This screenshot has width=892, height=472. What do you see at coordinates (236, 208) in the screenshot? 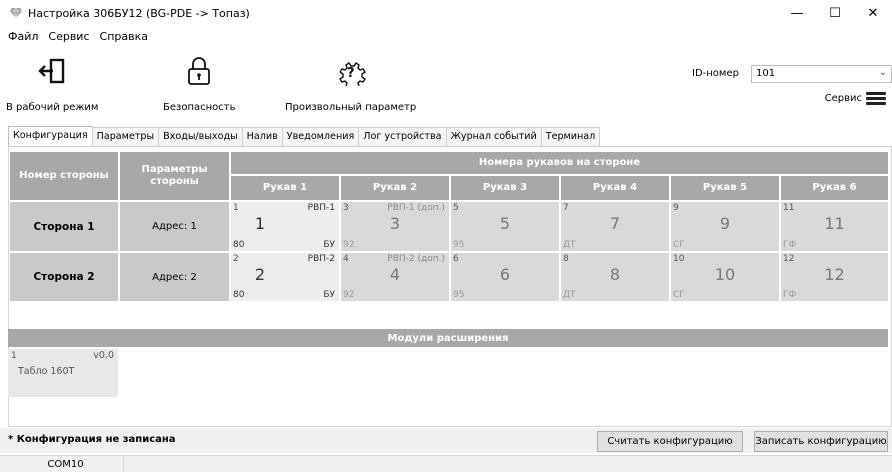
I see `hose-number: 1` at bounding box center [236, 208].